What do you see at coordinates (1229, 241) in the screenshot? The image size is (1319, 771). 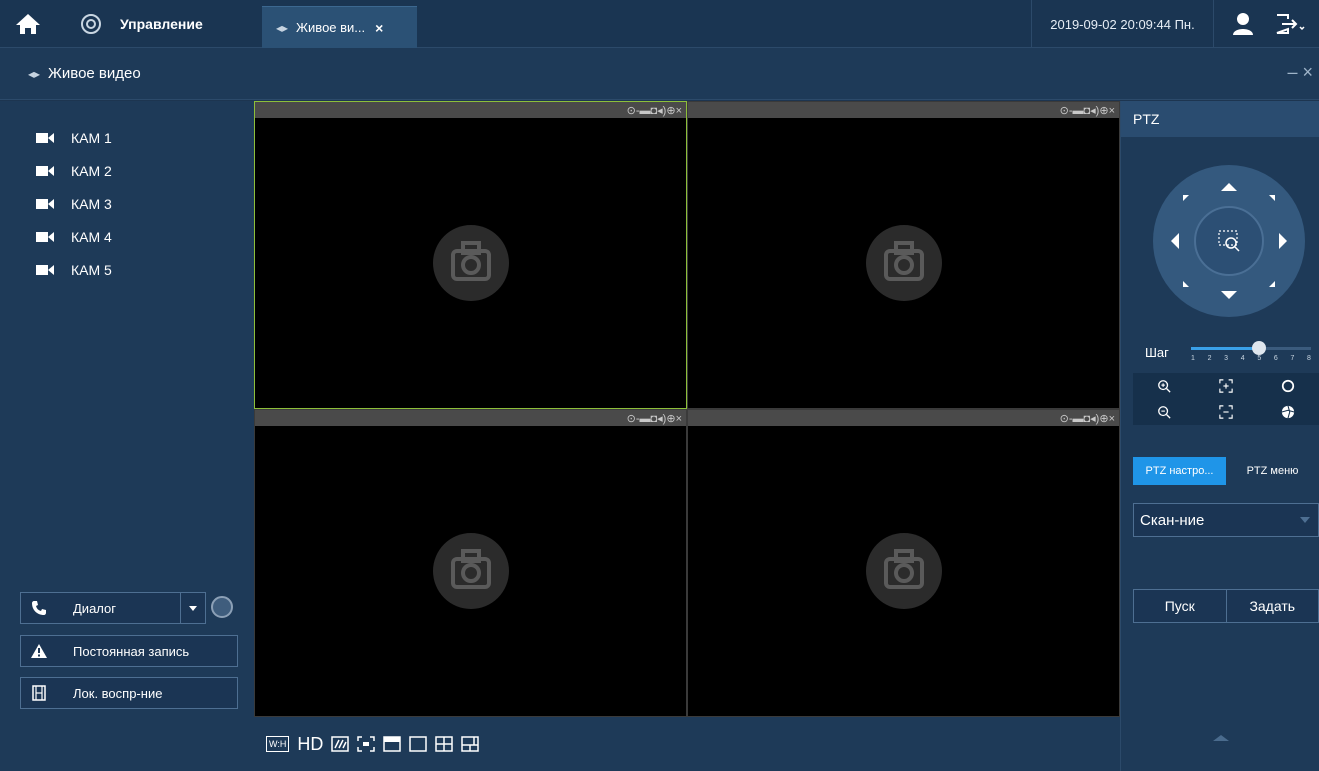 I see `ptz-direction-pad` at bounding box center [1229, 241].